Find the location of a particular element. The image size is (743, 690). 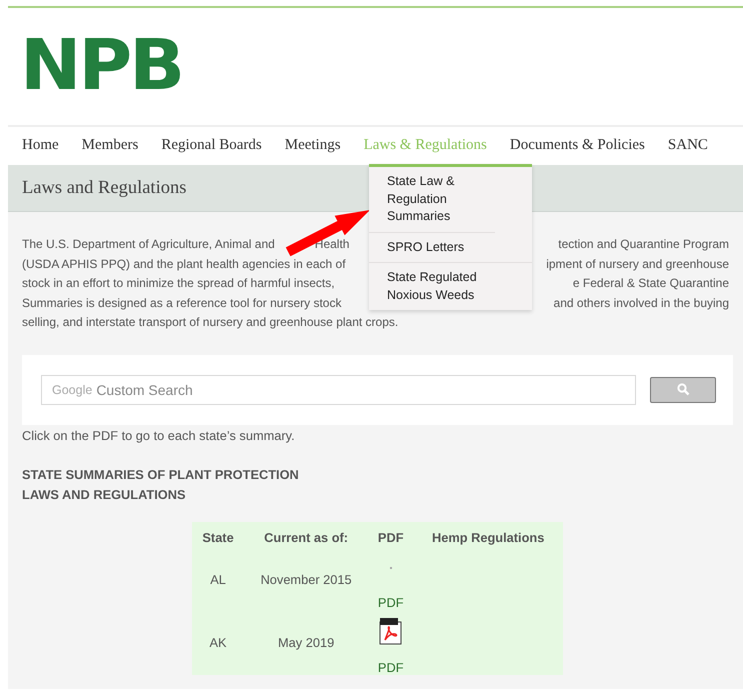

column-header: Current as of: is located at coordinates (306, 535).